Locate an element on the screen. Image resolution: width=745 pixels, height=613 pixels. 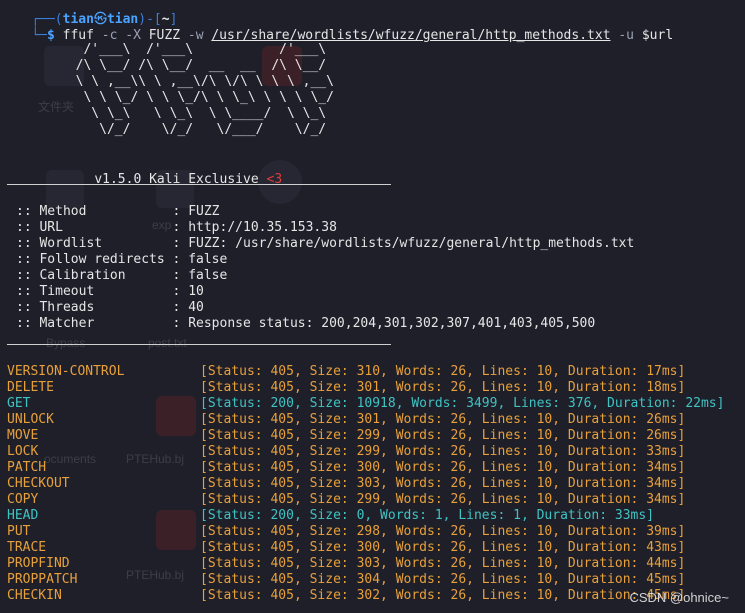
config-key: Method is located at coordinates (63, 211).